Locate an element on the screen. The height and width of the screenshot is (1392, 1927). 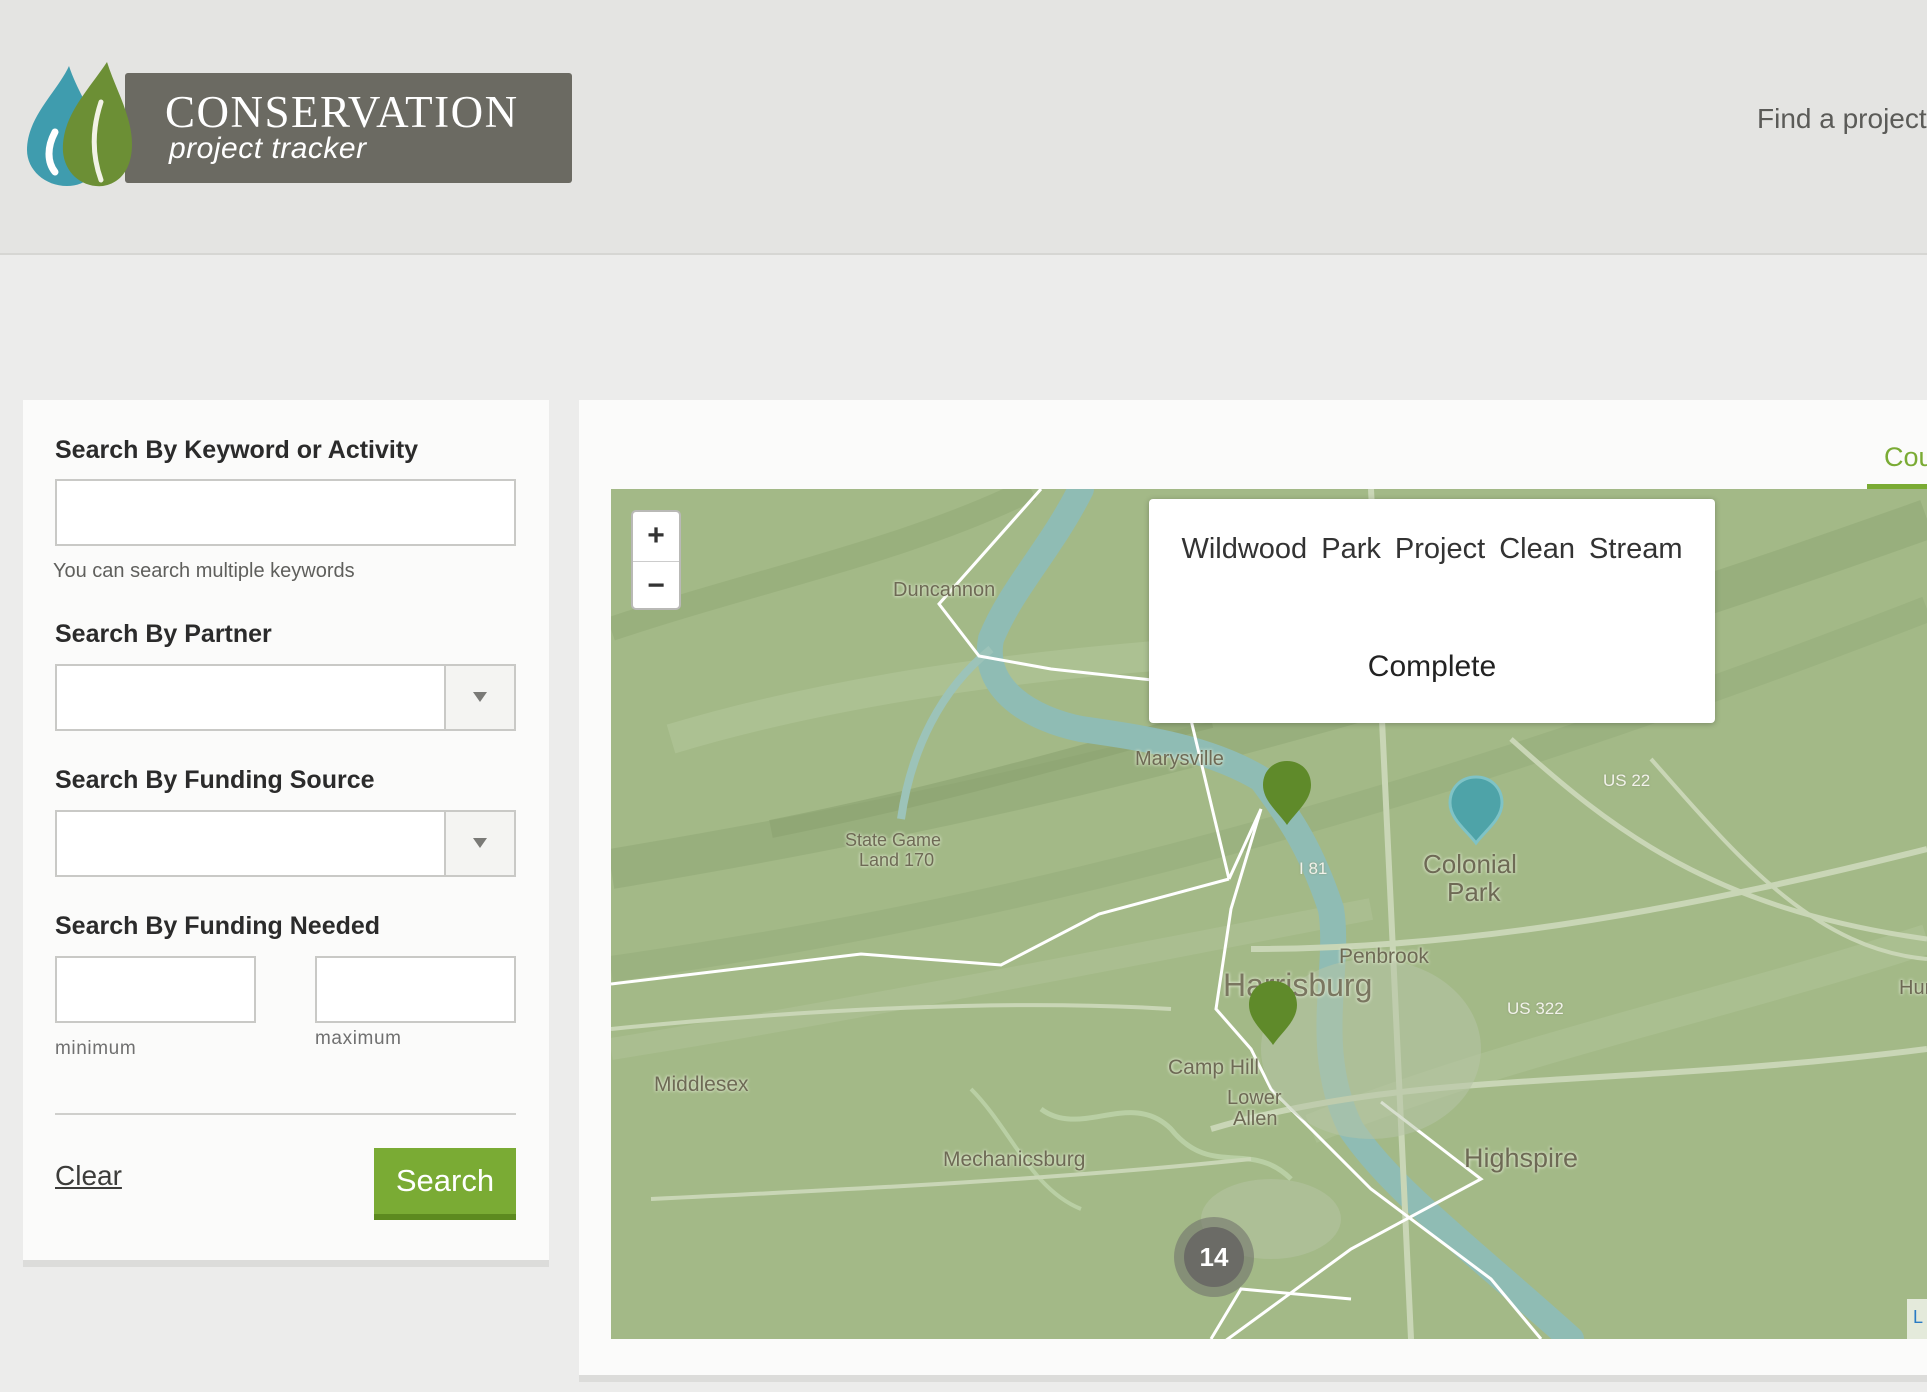
keyword-help-text: You can search multiple keywords is located at coordinates (204, 571).